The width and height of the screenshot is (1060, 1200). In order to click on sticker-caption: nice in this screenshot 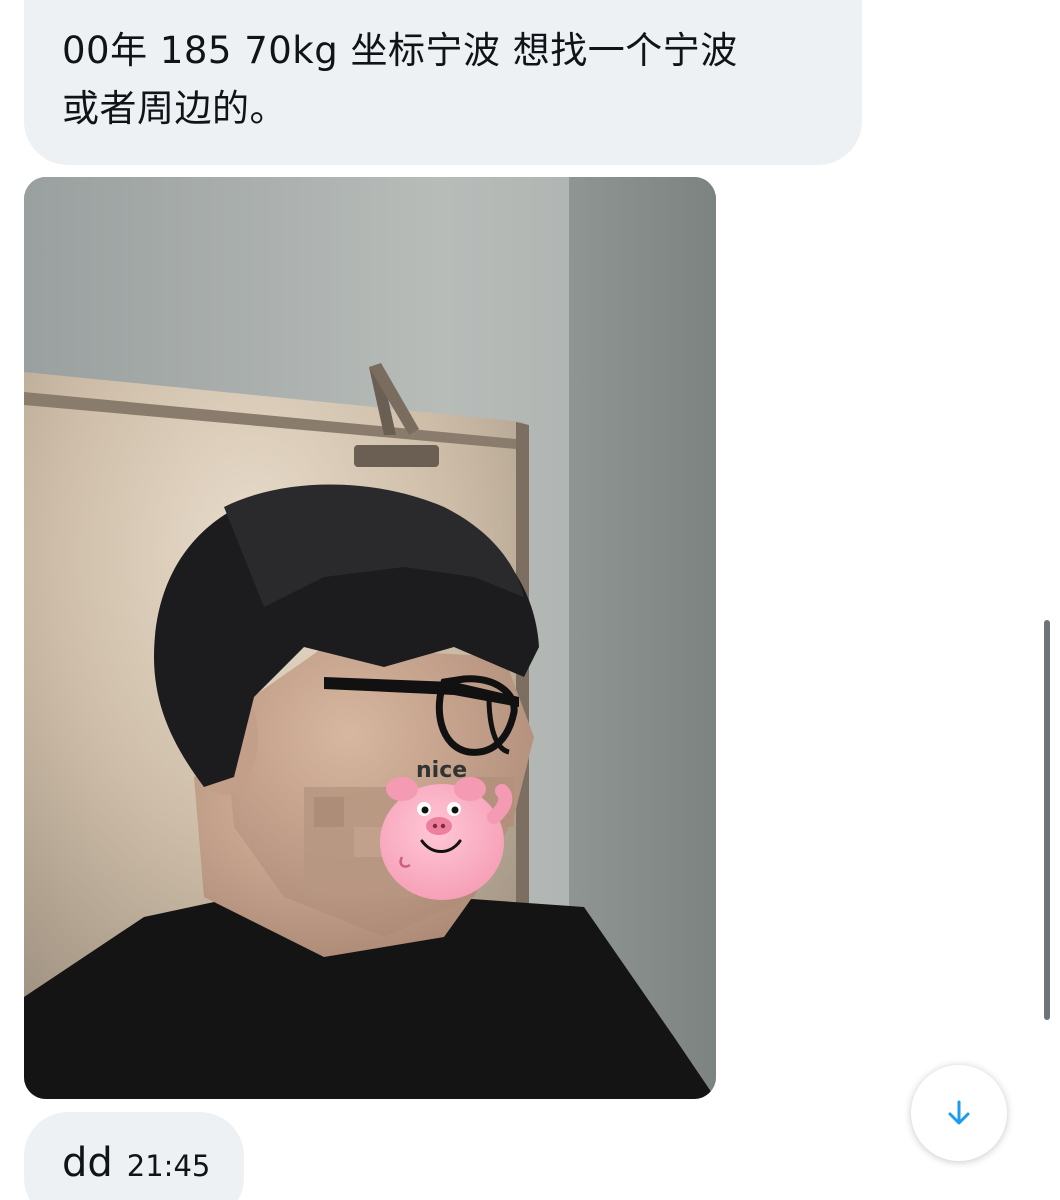, I will do `click(441, 770)`.